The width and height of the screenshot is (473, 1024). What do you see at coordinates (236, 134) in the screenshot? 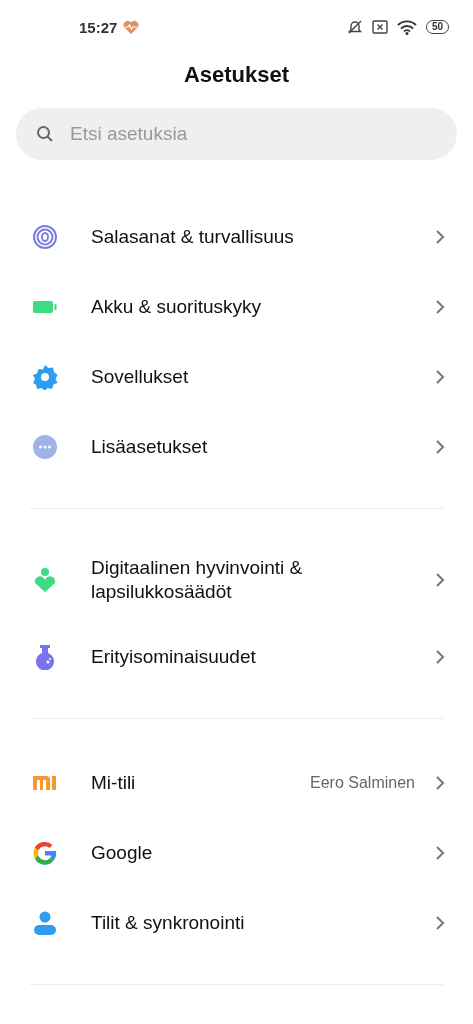
I see `search-field: Etsi asetuksia` at bounding box center [236, 134].